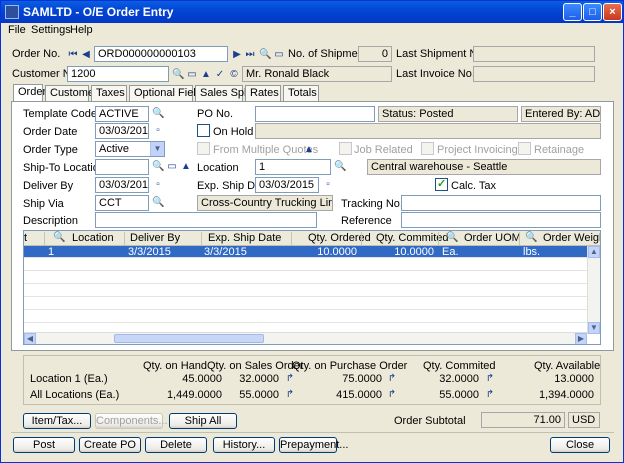 This screenshot has width=624, height=463. Describe the element at coordinates (312, 12) in the screenshot. I see `title-bar: SAMLTD - O/E Order Entry _ □ ×` at that location.